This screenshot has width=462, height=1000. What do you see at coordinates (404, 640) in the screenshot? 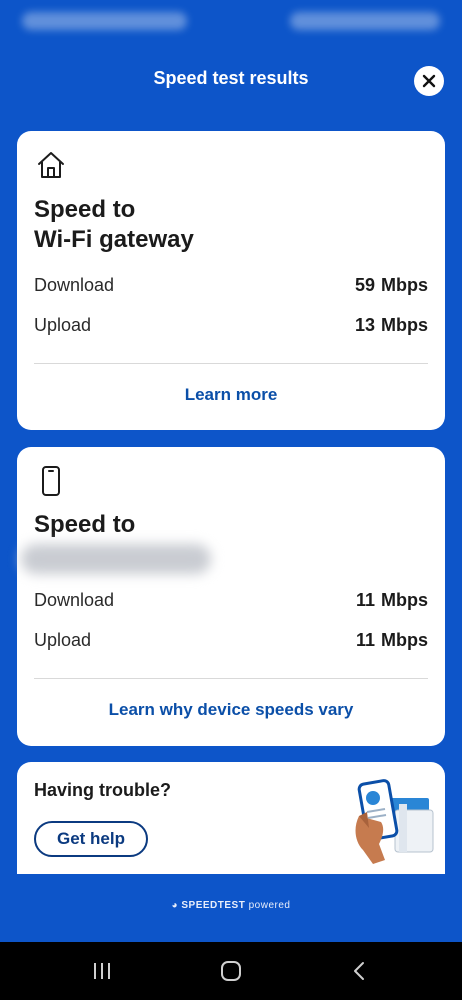
I see `device-upload-unit: Mbps` at bounding box center [404, 640].